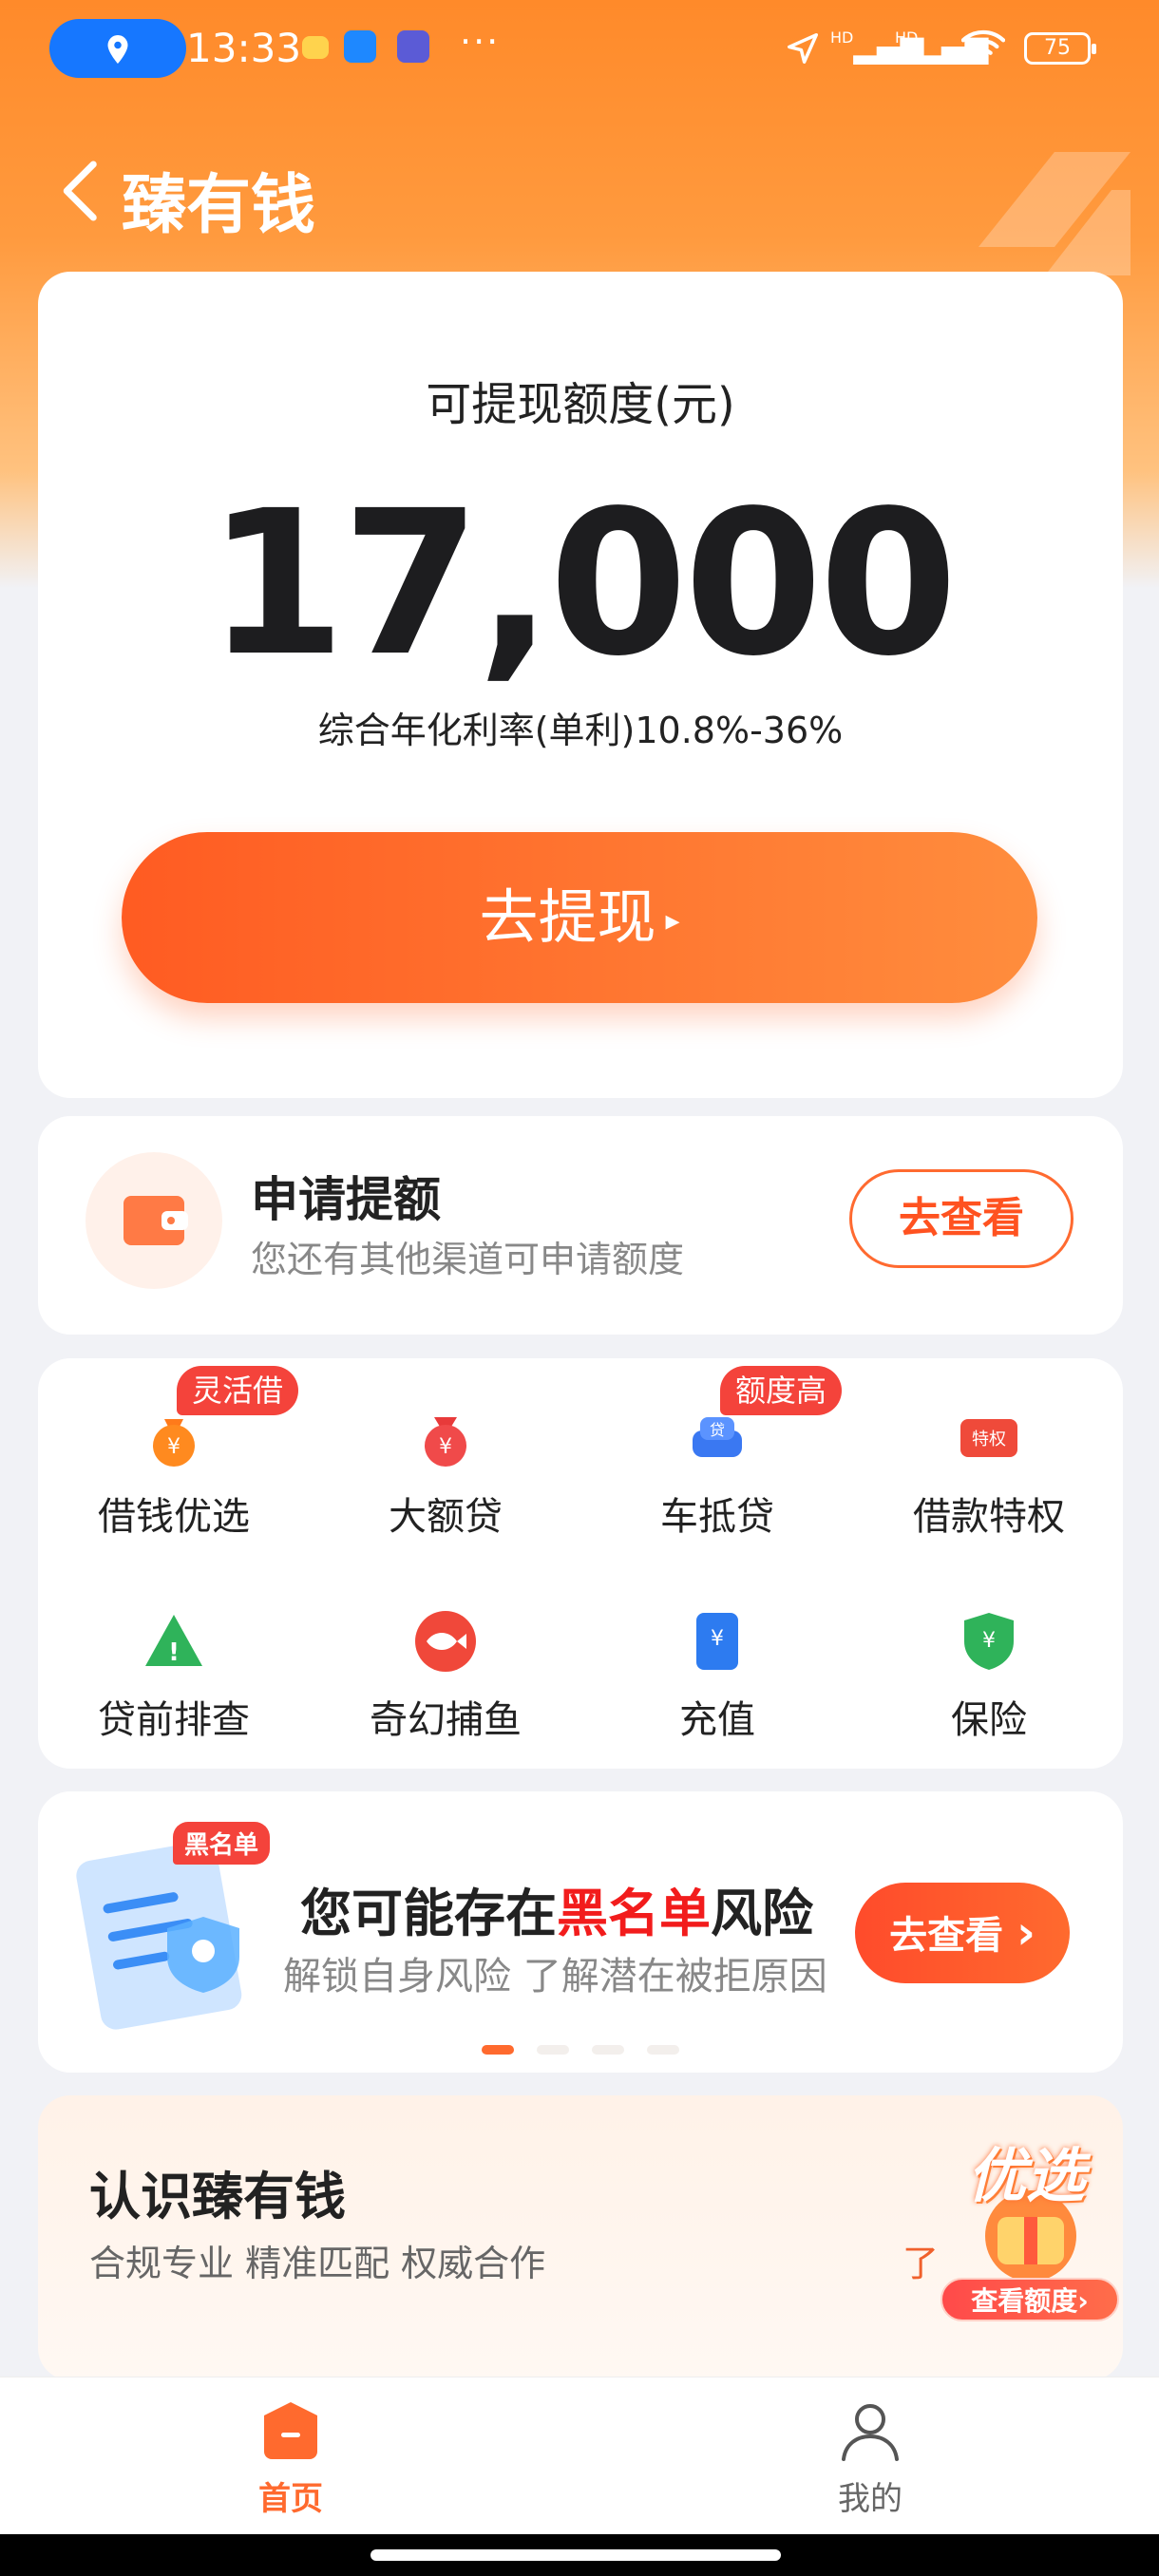 The height and width of the screenshot is (2576, 1159). Describe the element at coordinates (870, 2499) in the screenshot. I see `tab-mine-label: 我的` at that location.